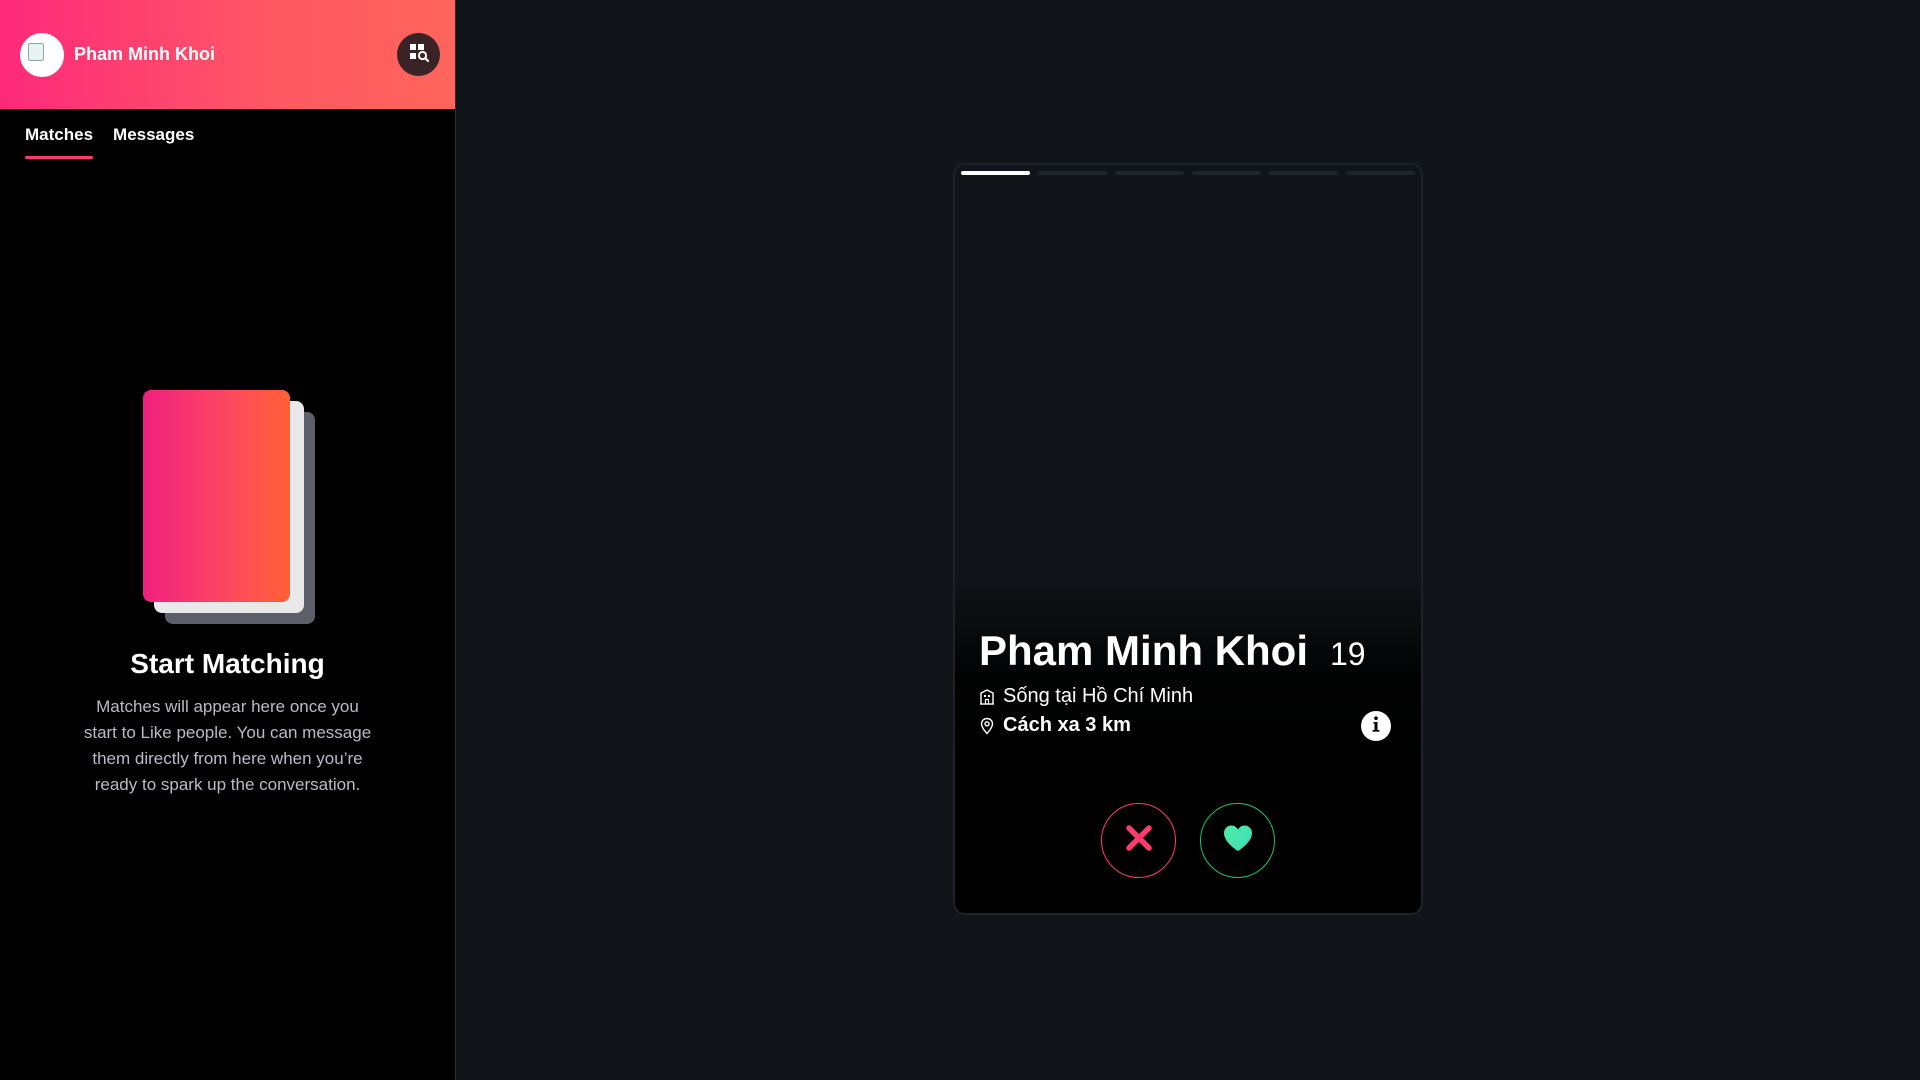  Describe the element at coordinates (42, 54) in the screenshot. I see `avatar` at that location.